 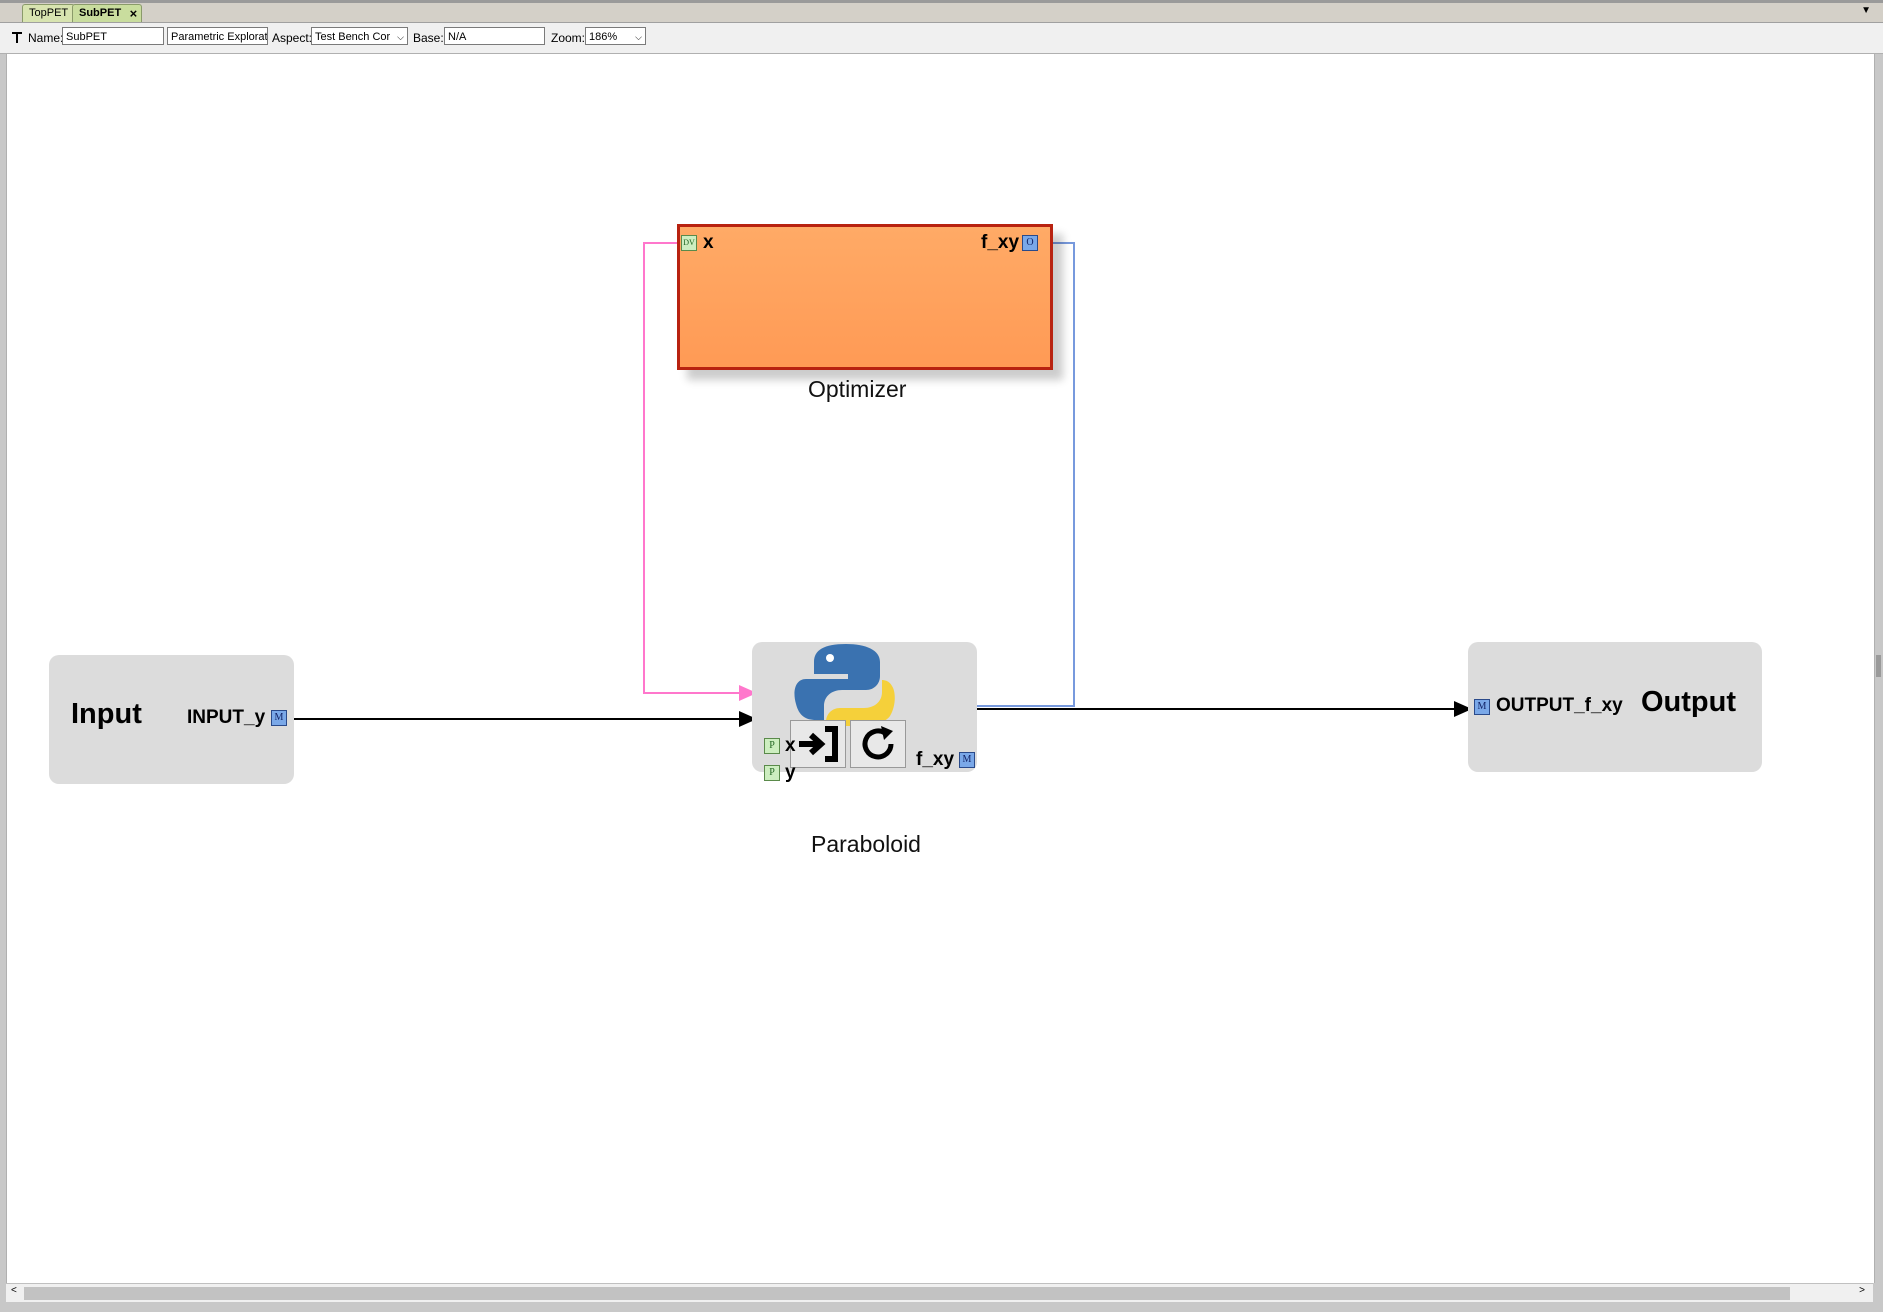 I want to click on python-logo-icon, so click(x=844, y=685).